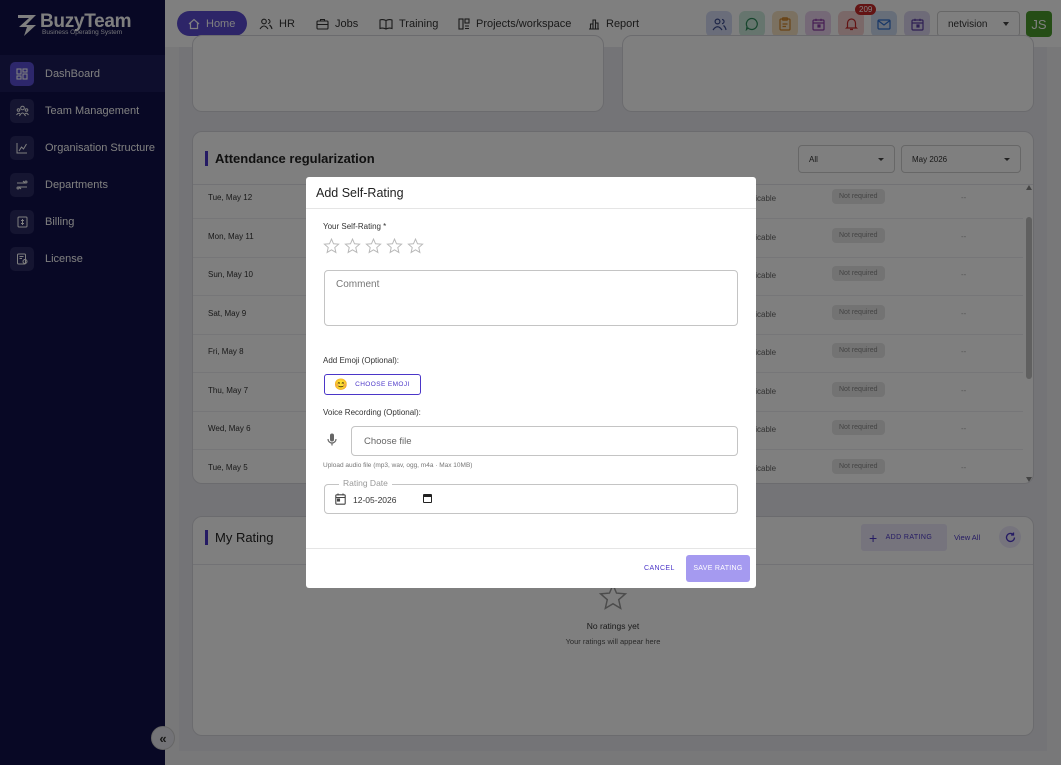  Describe the element at coordinates (531, 548) in the screenshot. I see `dialog-footer-divider` at that location.